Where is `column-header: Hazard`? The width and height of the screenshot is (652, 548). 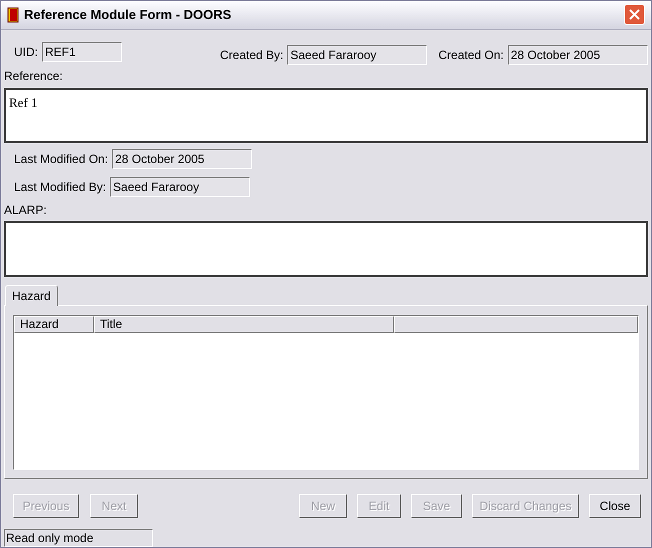 column-header: Hazard is located at coordinates (54, 325).